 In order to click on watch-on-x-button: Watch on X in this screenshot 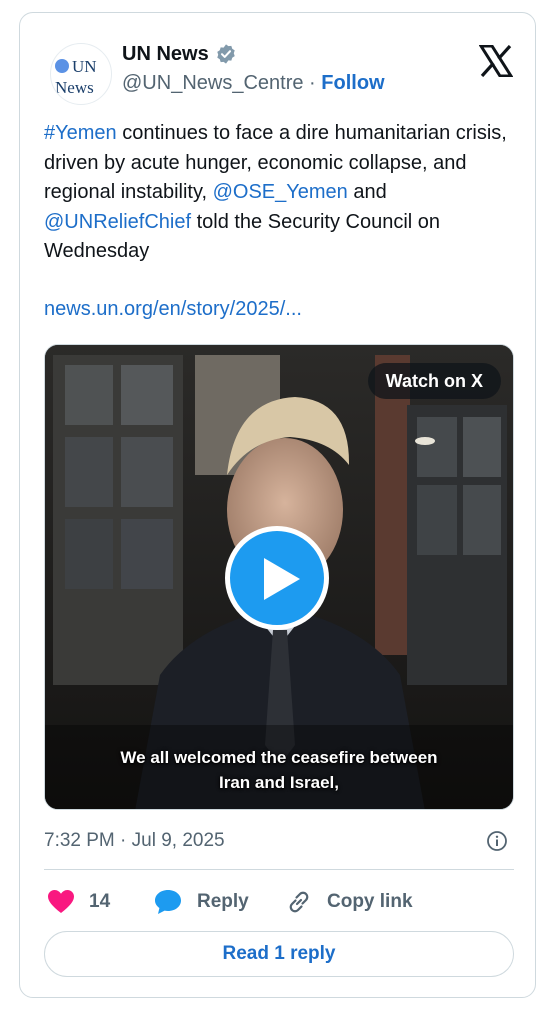, I will do `click(434, 381)`.